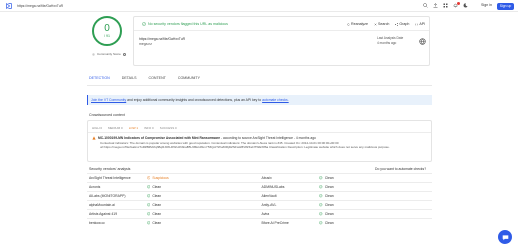 The height and width of the screenshot is (250, 518). I want to click on graph-icon, so click(397, 24).